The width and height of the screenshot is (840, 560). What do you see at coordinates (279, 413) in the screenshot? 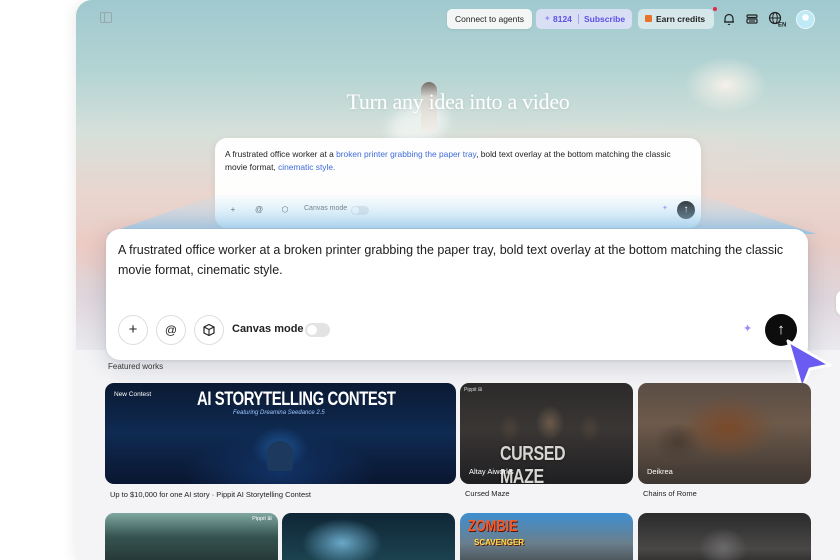
I see `contest-subline: Featuring Dreamina Seedance 2.5` at bounding box center [279, 413].